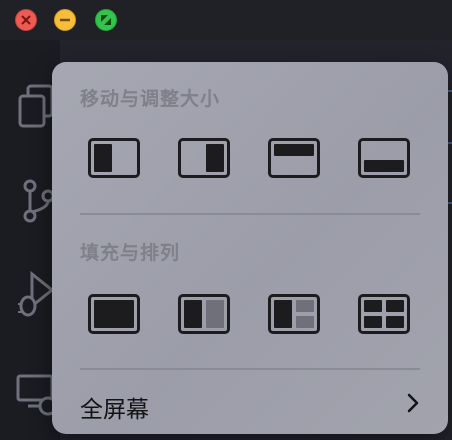 The width and height of the screenshot is (452, 440). Describe the element at coordinates (215, 158) in the screenshot. I see `right-half-icon` at that location.